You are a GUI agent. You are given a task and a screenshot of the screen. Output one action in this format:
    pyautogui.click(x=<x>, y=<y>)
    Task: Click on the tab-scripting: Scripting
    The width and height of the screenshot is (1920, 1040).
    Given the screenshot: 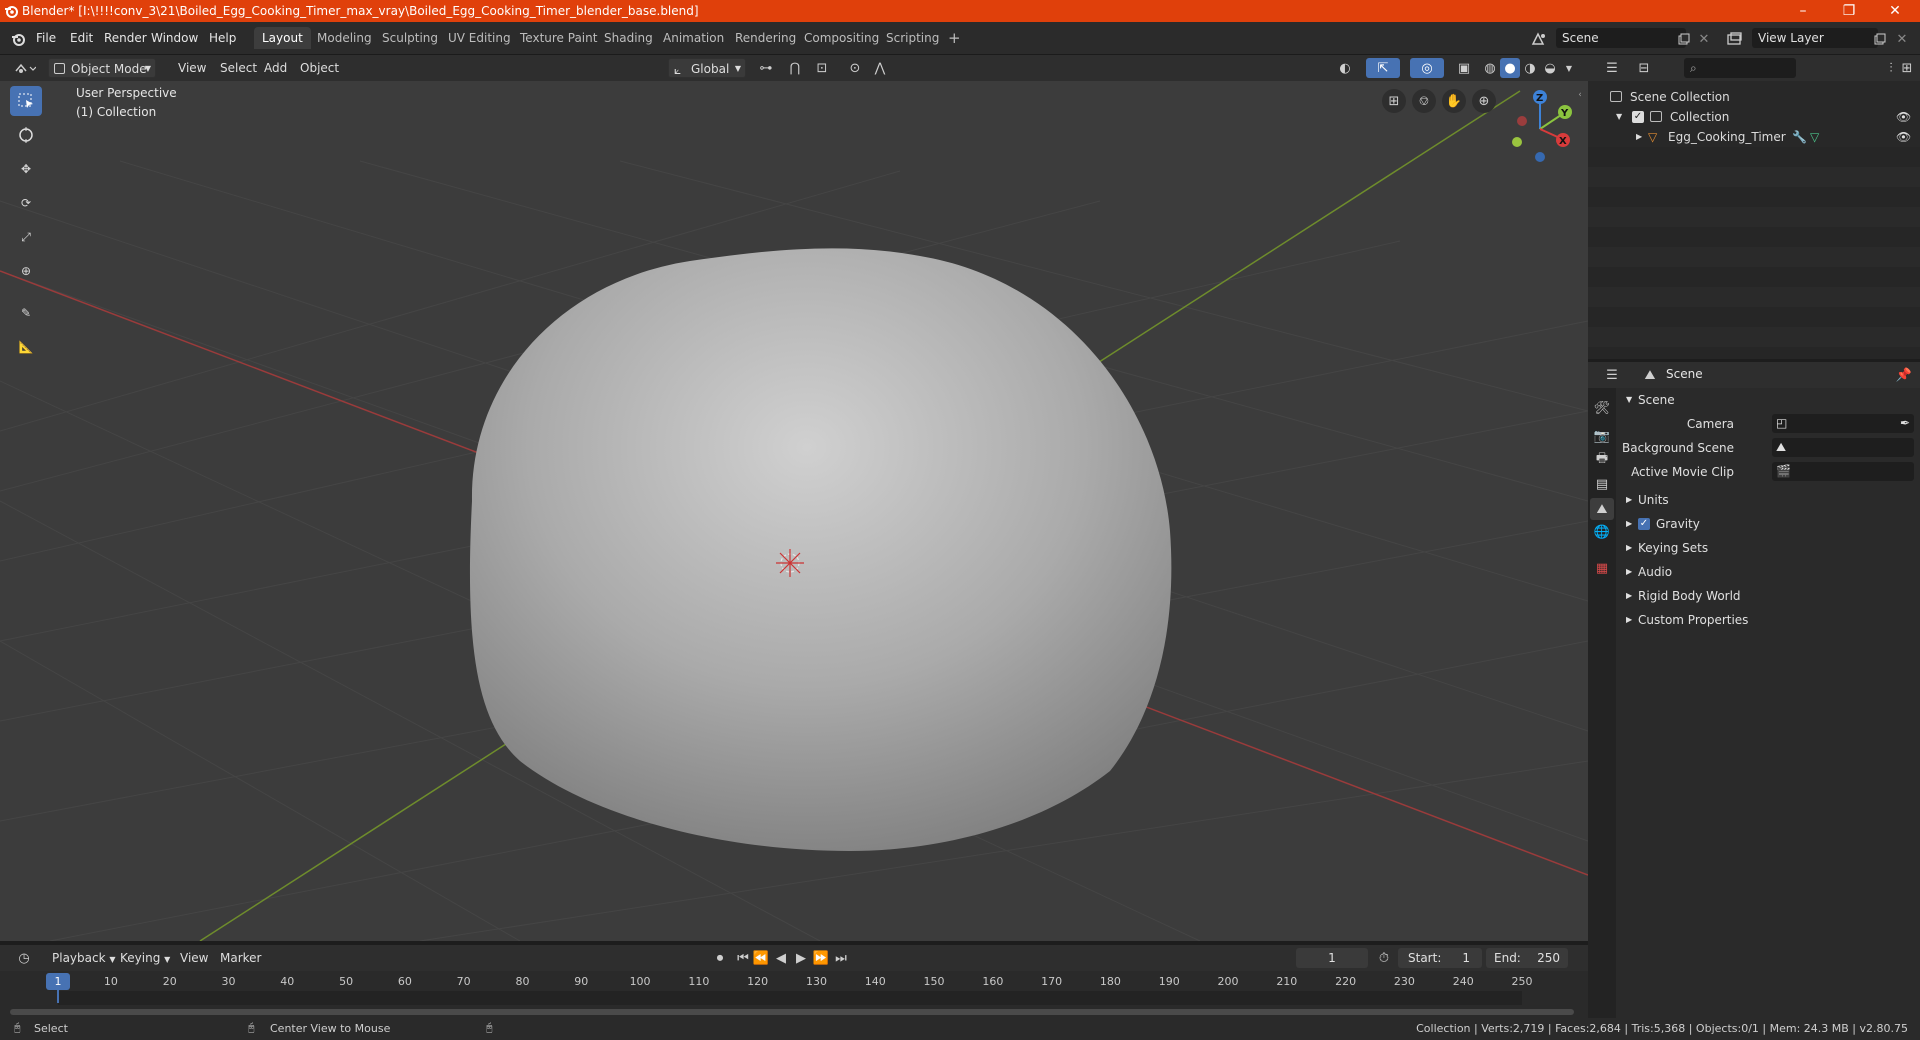 What is the action you would take?
    pyautogui.click(x=912, y=38)
    